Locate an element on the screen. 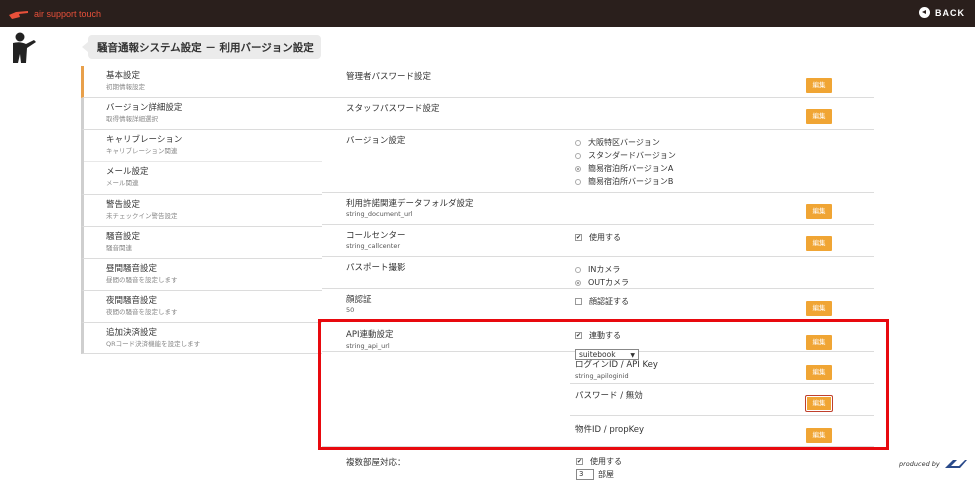 The image size is (975, 481). option-label: 簡易宿泊所バージョンA is located at coordinates (631, 168).